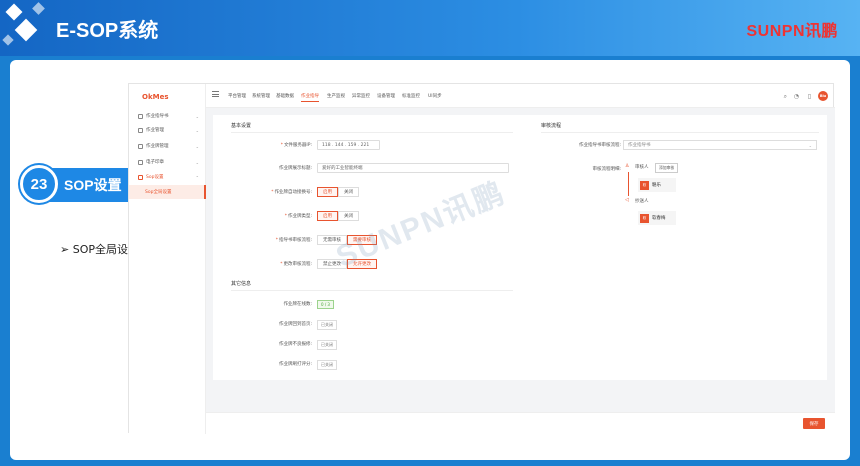  Describe the element at coordinates (644, 218) in the screenshot. I see `cc-avatar: 软` at that location.